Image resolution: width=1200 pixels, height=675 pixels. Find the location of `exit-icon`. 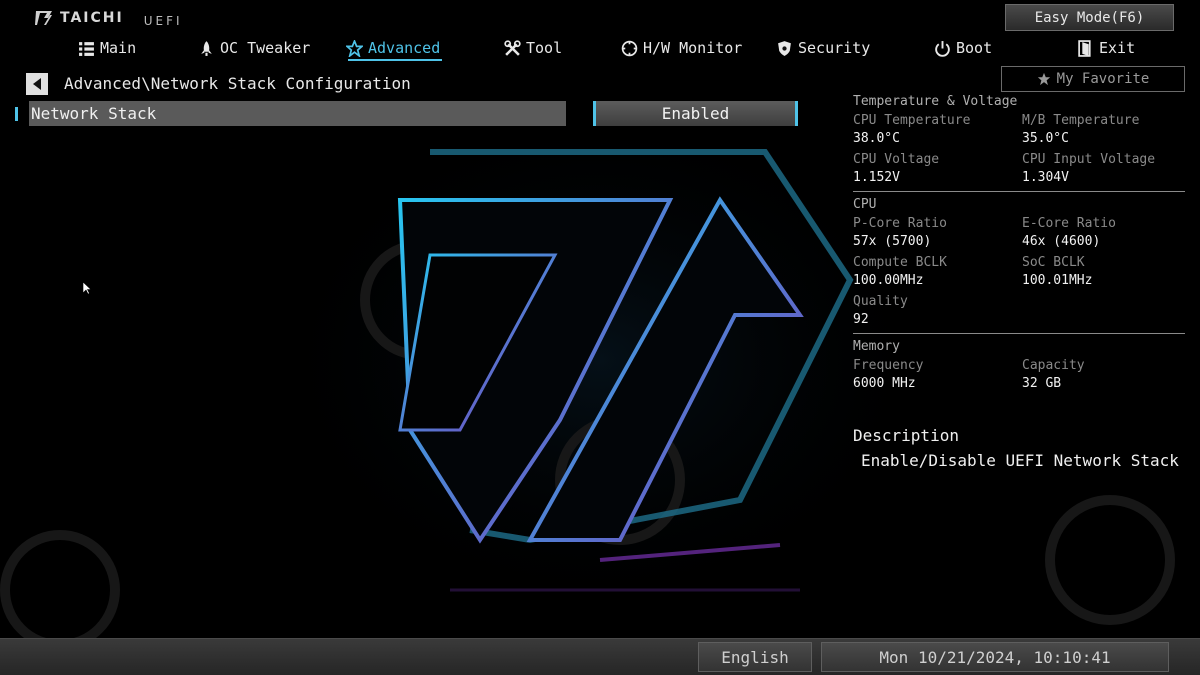

exit-icon is located at coordinates (1084, 48).